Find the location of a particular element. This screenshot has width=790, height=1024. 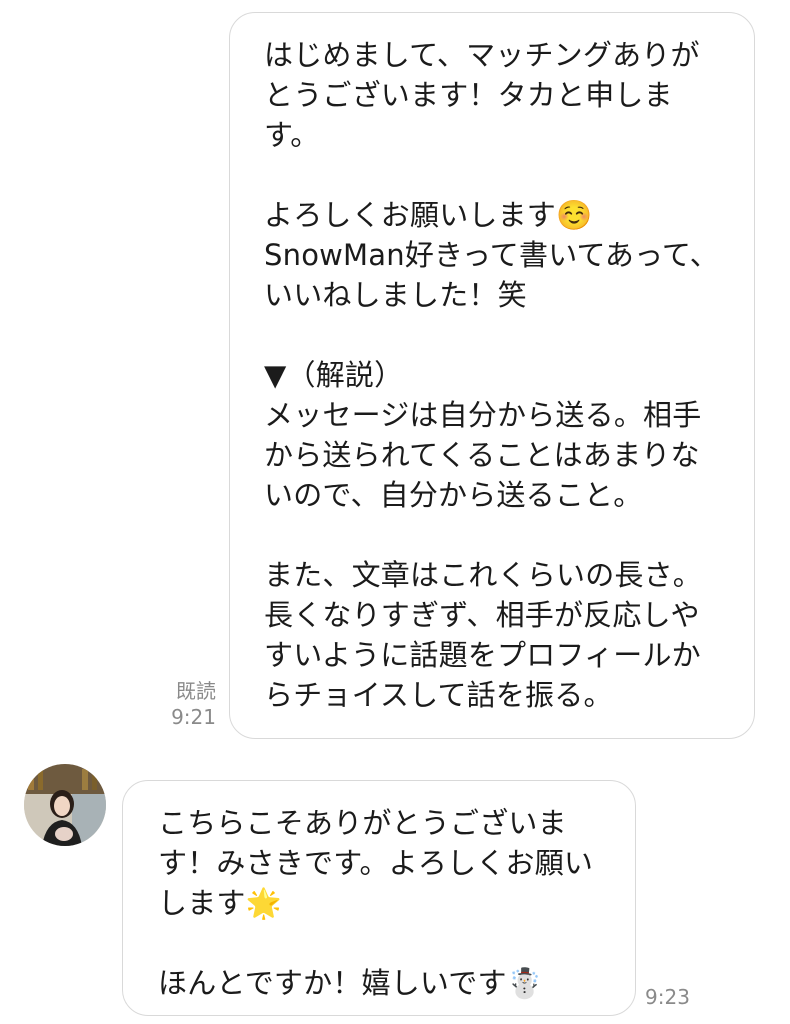

avatar-image is located at coordinates (65, 805).